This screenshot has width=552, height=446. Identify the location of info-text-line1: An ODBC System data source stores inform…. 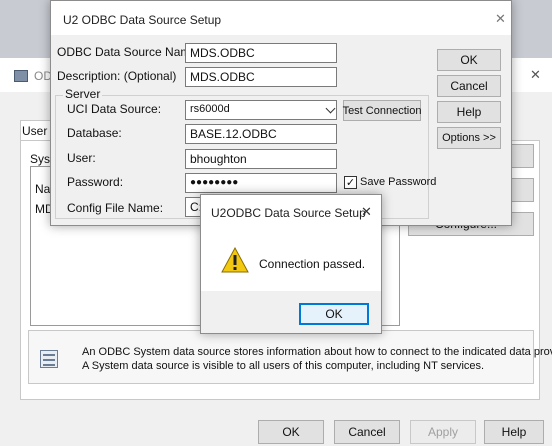
(317, 352).